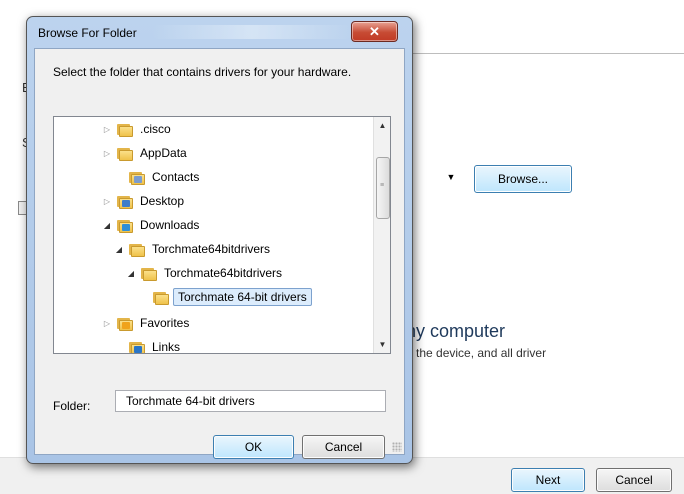  I want to click on path-combo-dropdown-icon: ▼, so click(451, 177).